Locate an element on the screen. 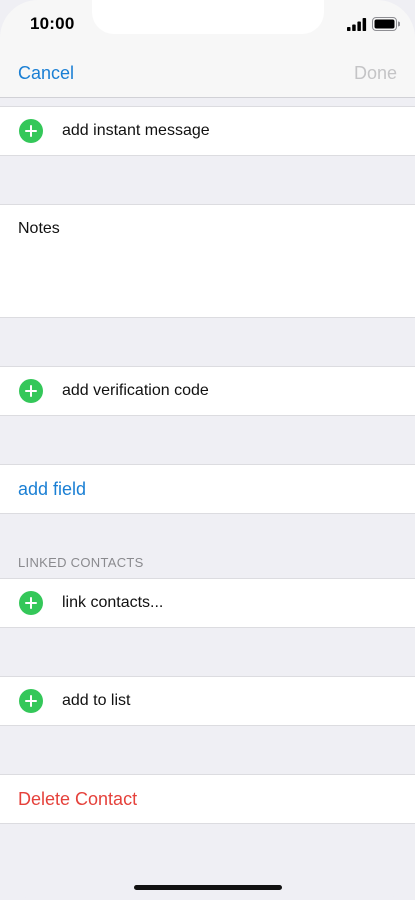  add-to-list-label: add to list is located at coordinates (96, 700).